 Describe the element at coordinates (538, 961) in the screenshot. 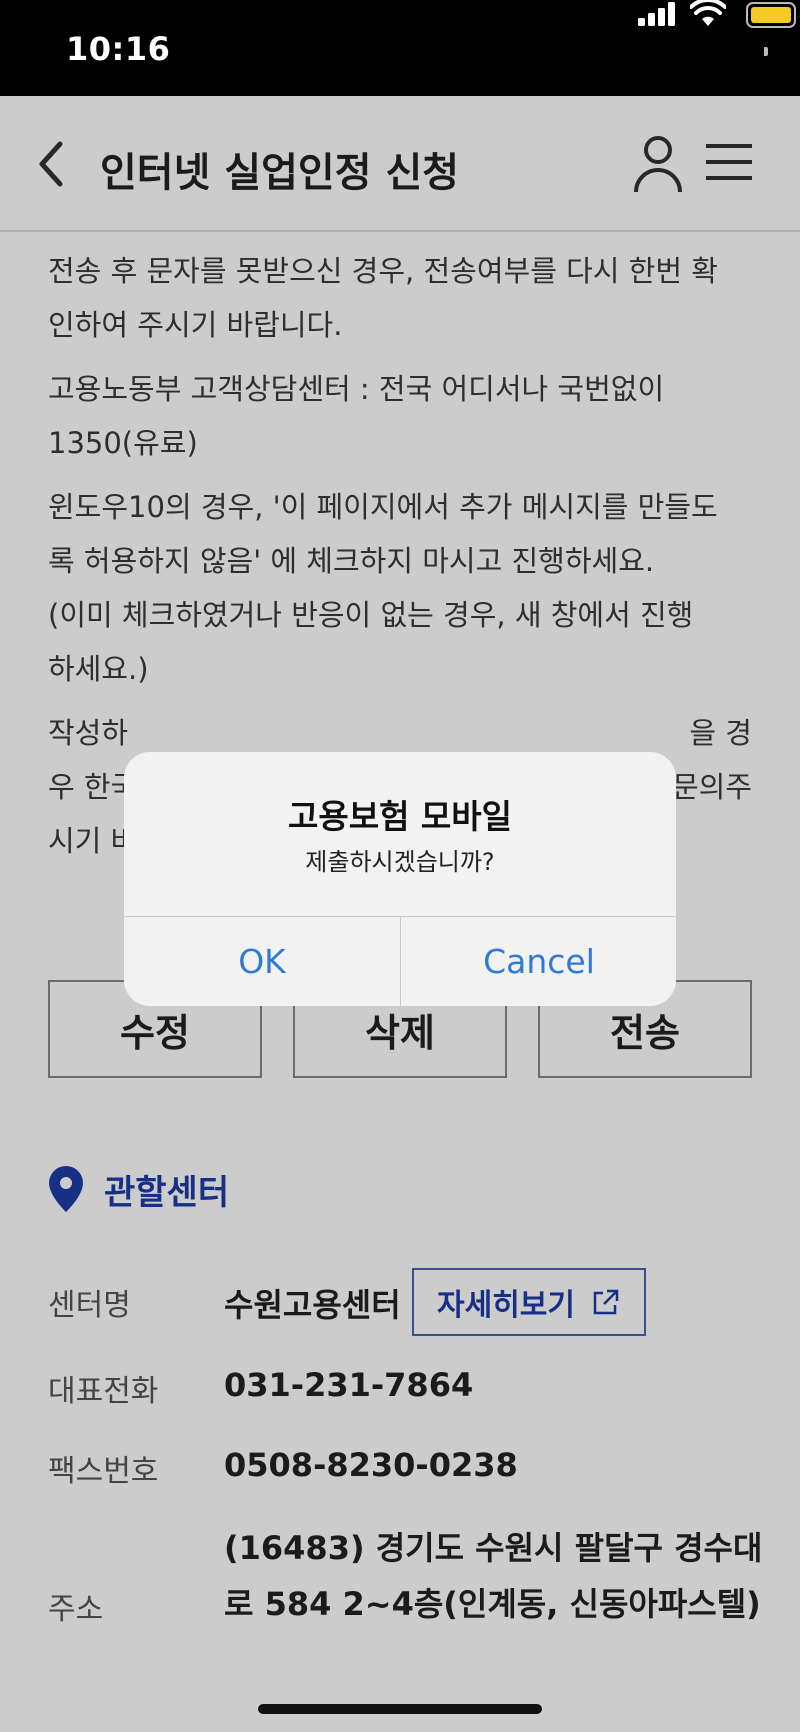

I see `alert-cancel-button: Cancel` at that location.